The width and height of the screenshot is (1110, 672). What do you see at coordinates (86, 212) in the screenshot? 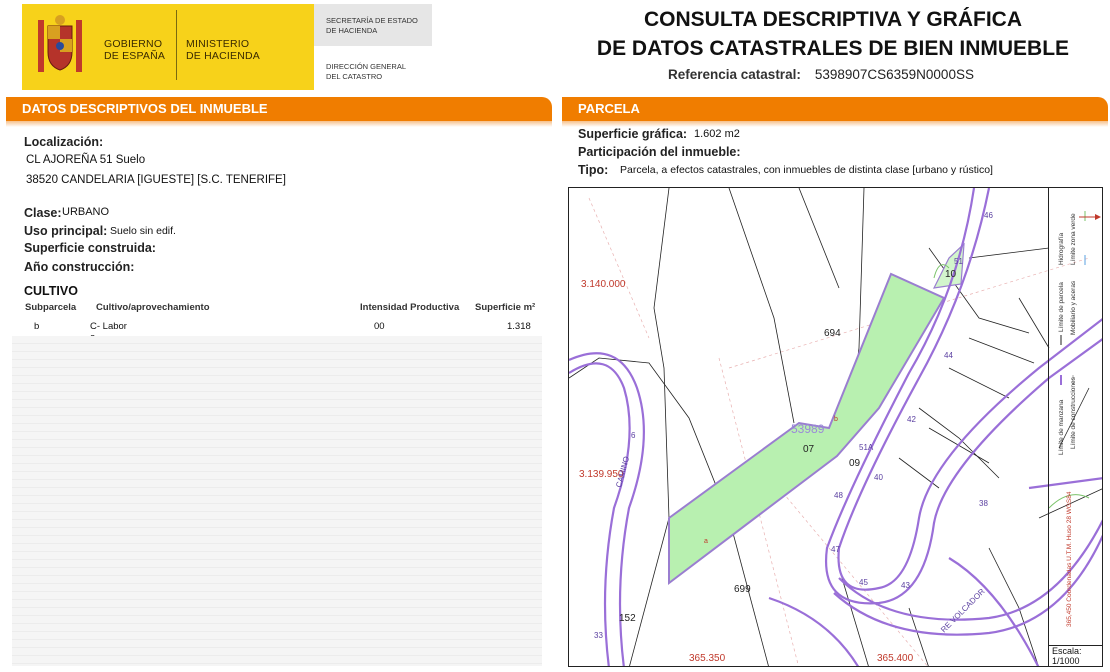
I see `clase-value: URBANO` at bounding box center [86, 212].